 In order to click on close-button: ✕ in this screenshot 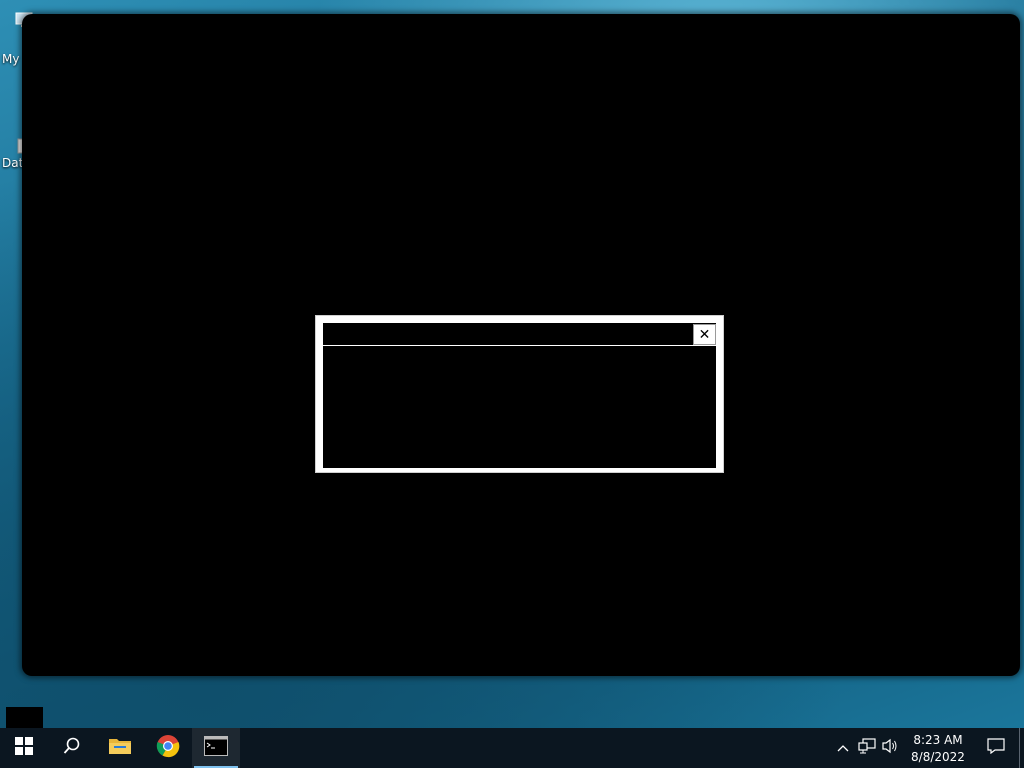, I will do `click(704, 334)`.